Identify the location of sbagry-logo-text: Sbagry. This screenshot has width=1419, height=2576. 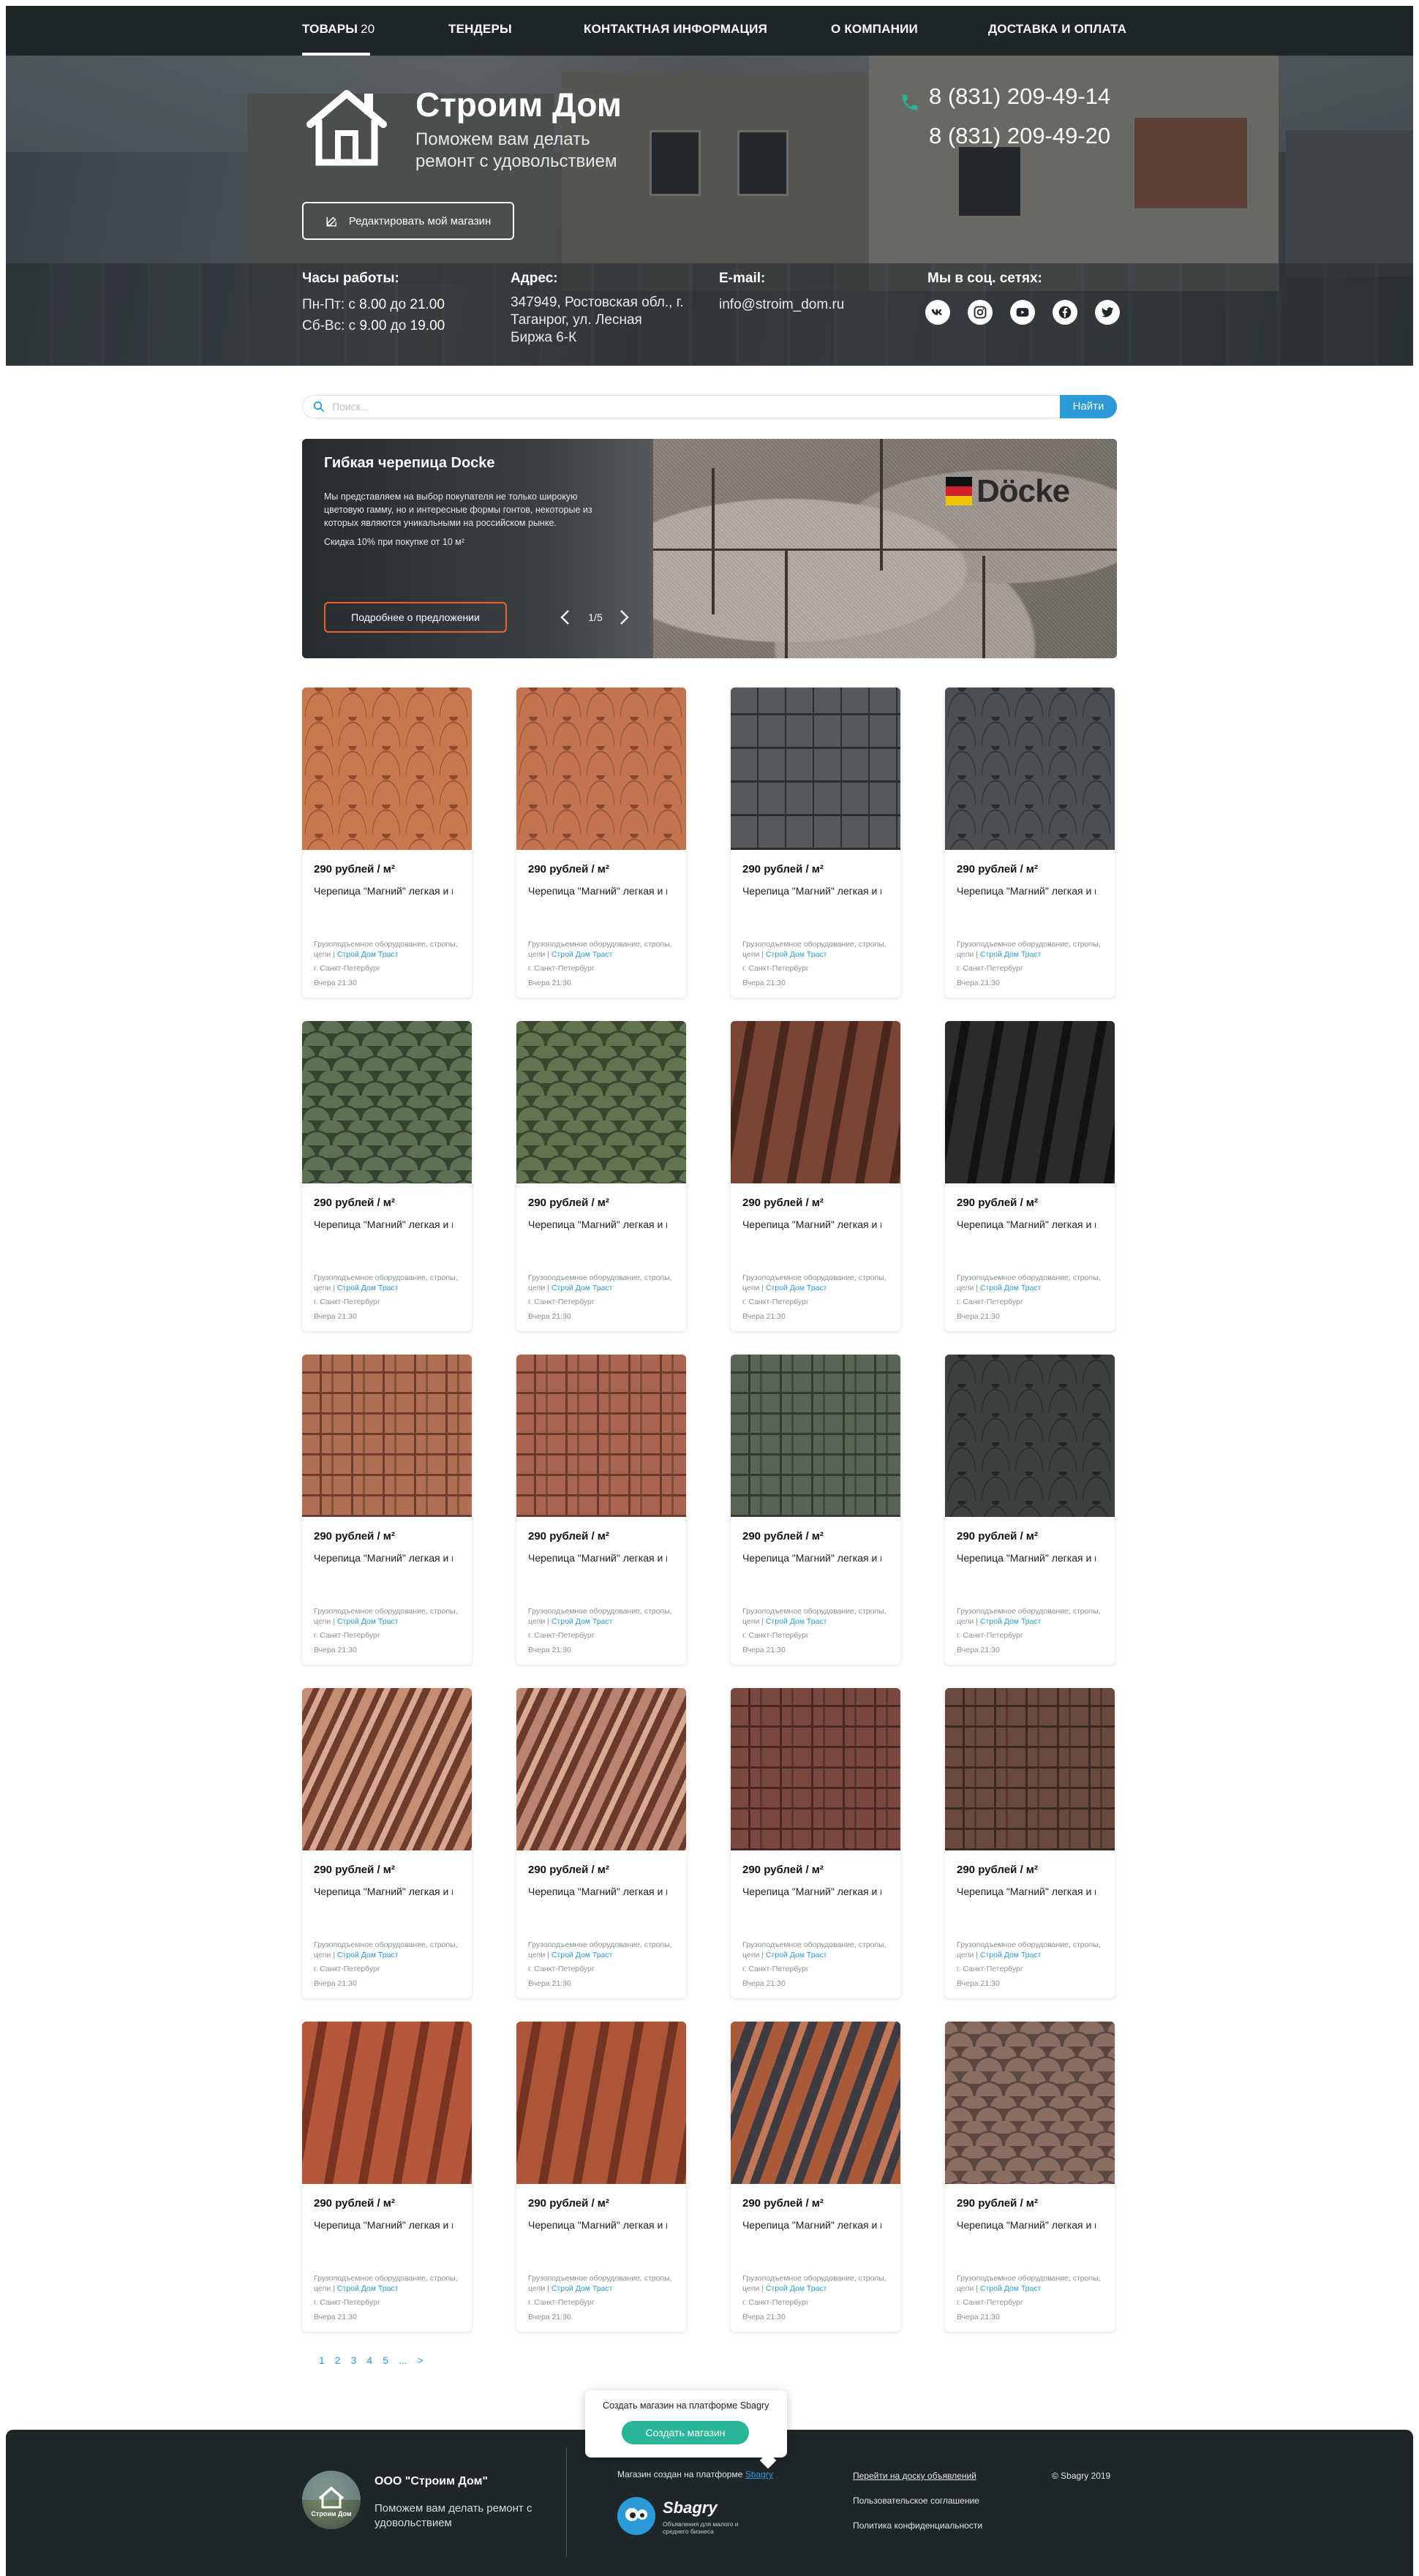
(690, 2507).